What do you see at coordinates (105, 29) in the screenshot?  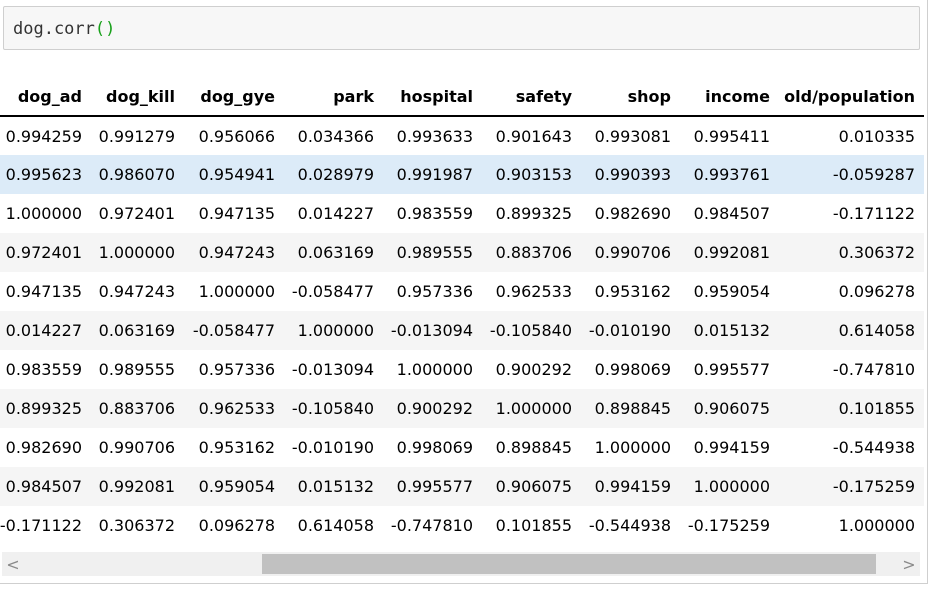 I see `code-parens: ()` at bounding box center [105, 29].